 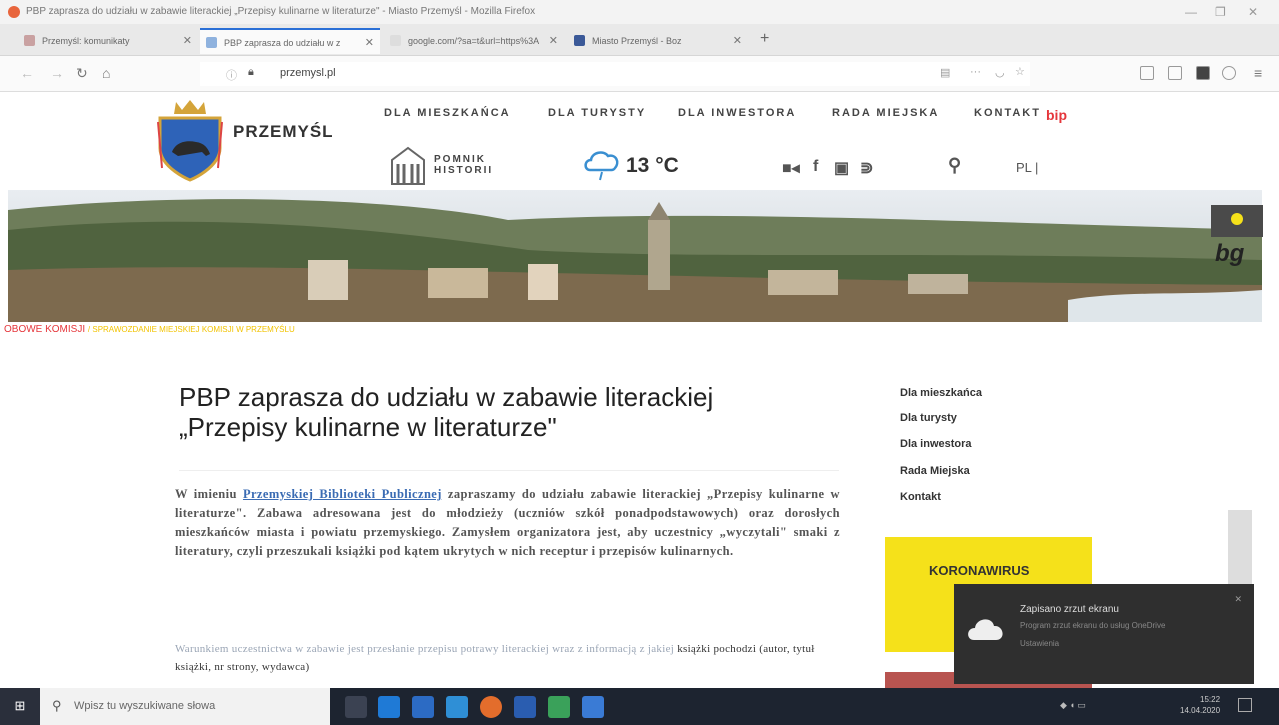 I want to click on notification-close-icon: ✕, so click(x=1238, y=599).